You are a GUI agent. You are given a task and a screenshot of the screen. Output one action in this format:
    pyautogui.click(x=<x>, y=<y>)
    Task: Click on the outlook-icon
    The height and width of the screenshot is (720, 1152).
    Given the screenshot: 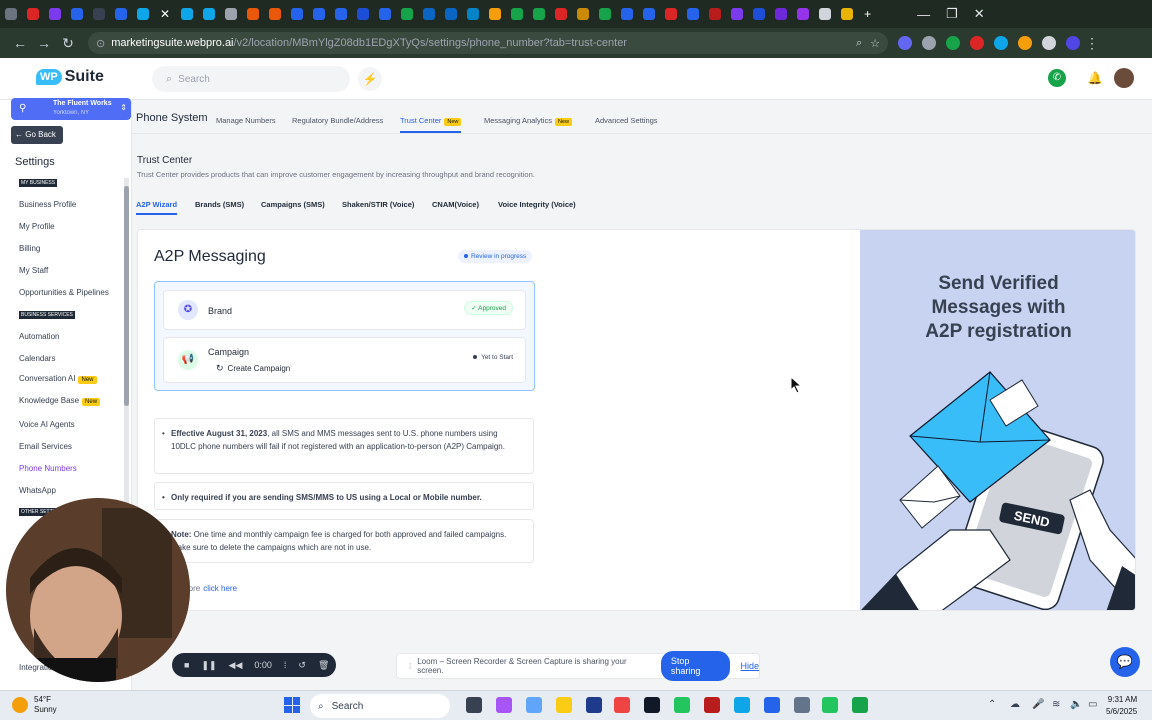 What is the action you would take?
    pyautogui.click(x=742, y=705)
    